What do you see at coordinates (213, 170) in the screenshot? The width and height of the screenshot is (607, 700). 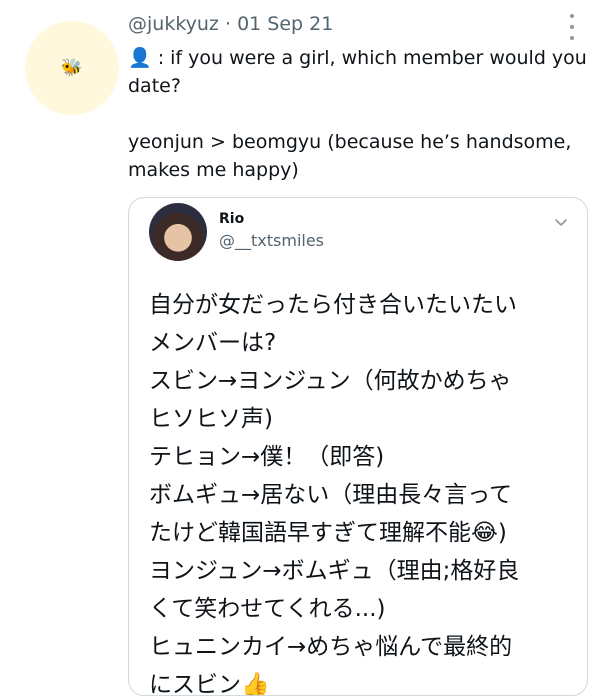 I see `tweet-line: makes me happy)` at bounding box center [213, 170].